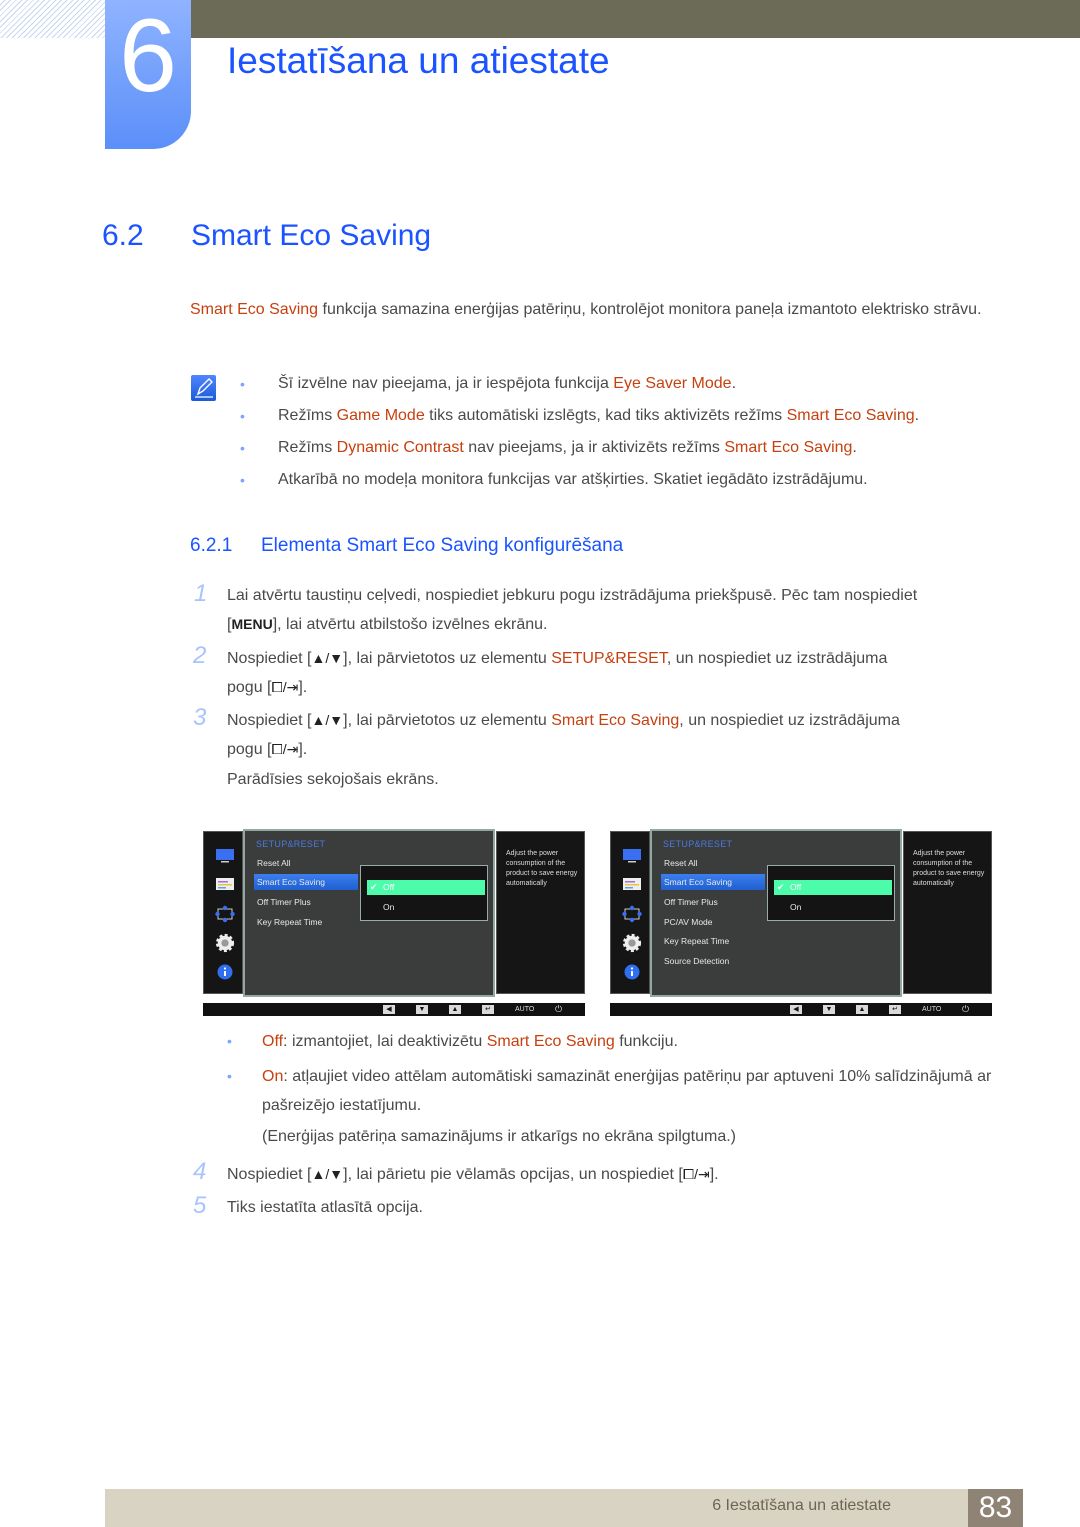 This screenshot has width=1080, height=1527. Describe the element at coordinates (418, 60) in the screenshot. I see `chapter-title: Iestatīšana un atiestate` at that location.